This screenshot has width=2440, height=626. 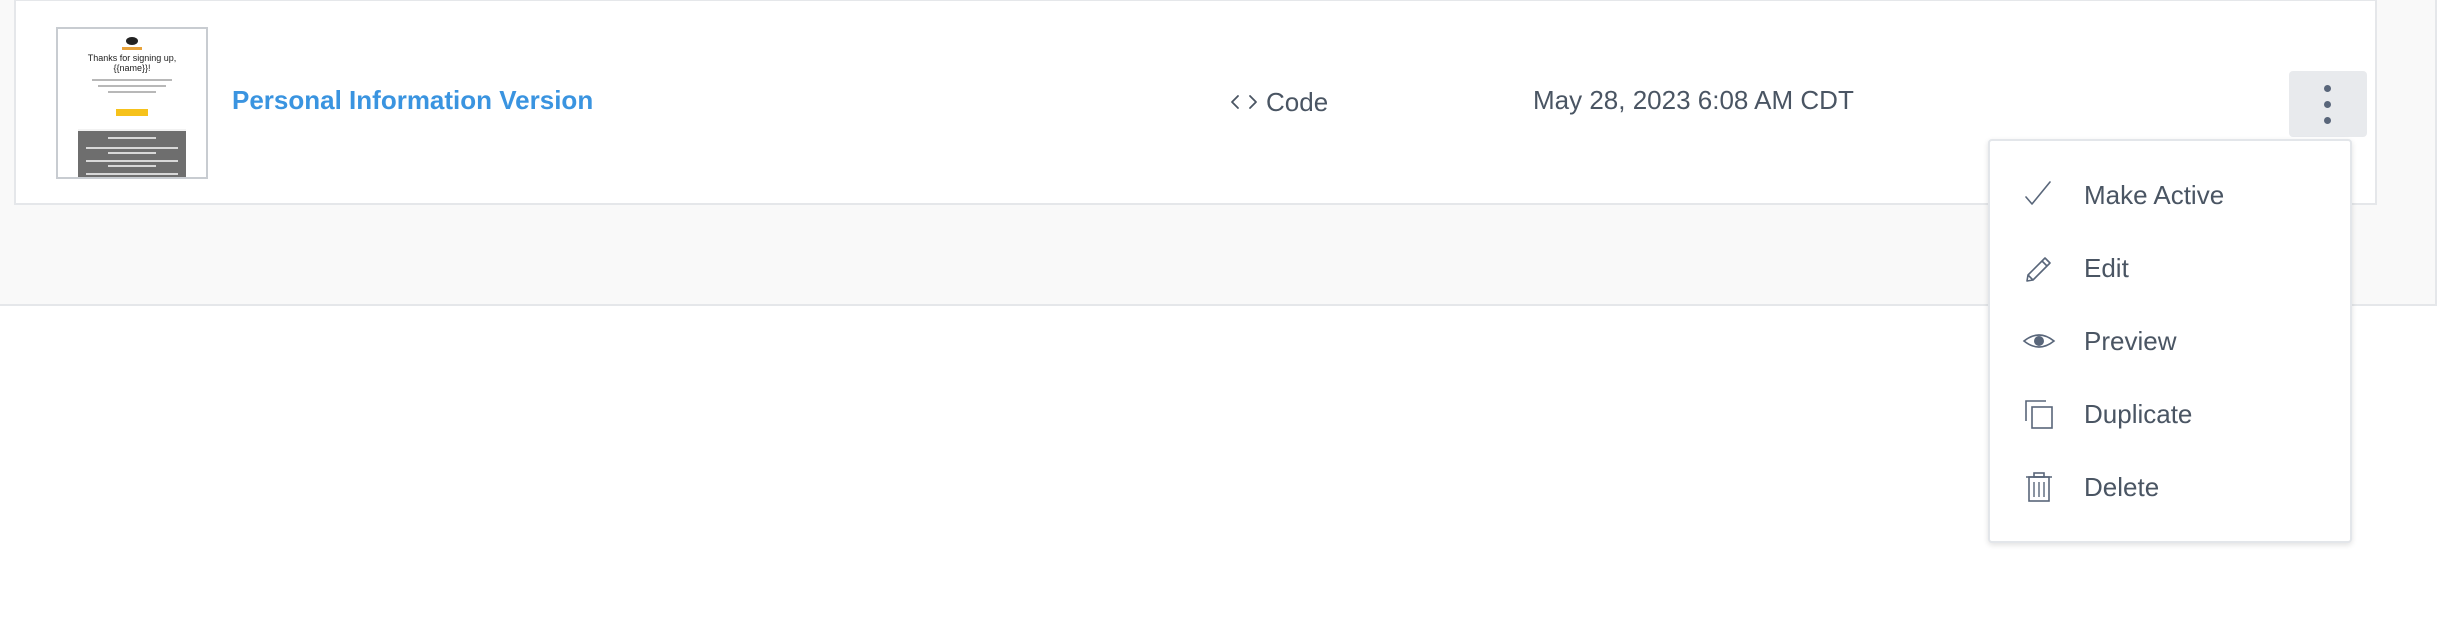 I want to click on menu-item-label: Delete, so click(x=2122, y=486).